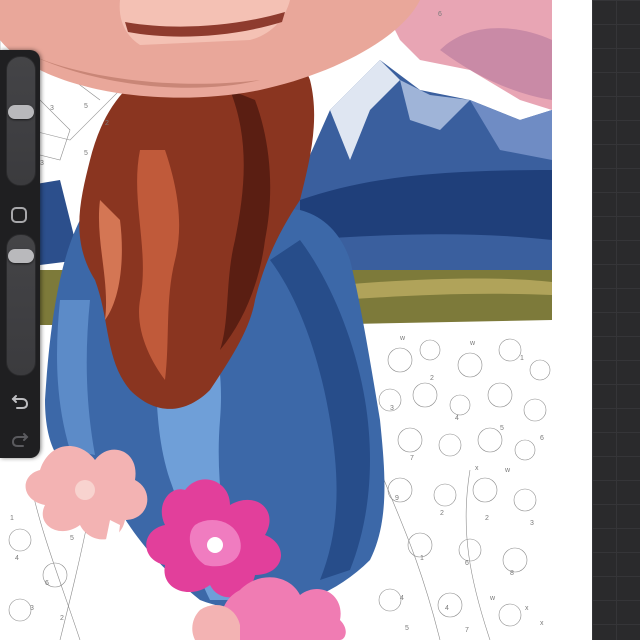  I want to click on redo-button, so click(20, 440).